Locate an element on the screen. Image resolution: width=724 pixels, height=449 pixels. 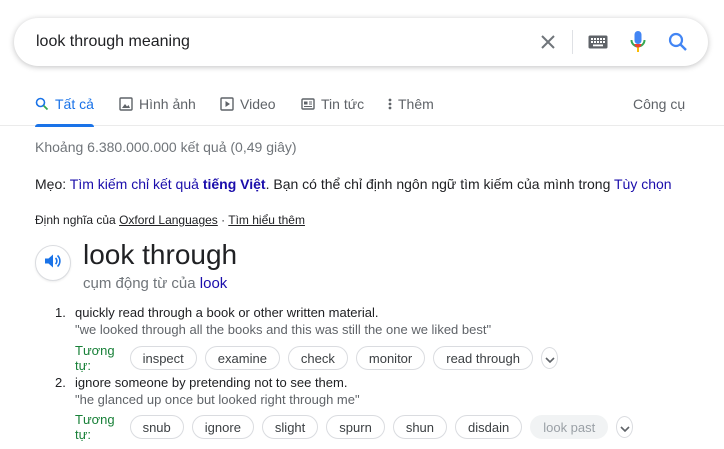
headword: look through is located at coordinates (160, 254).